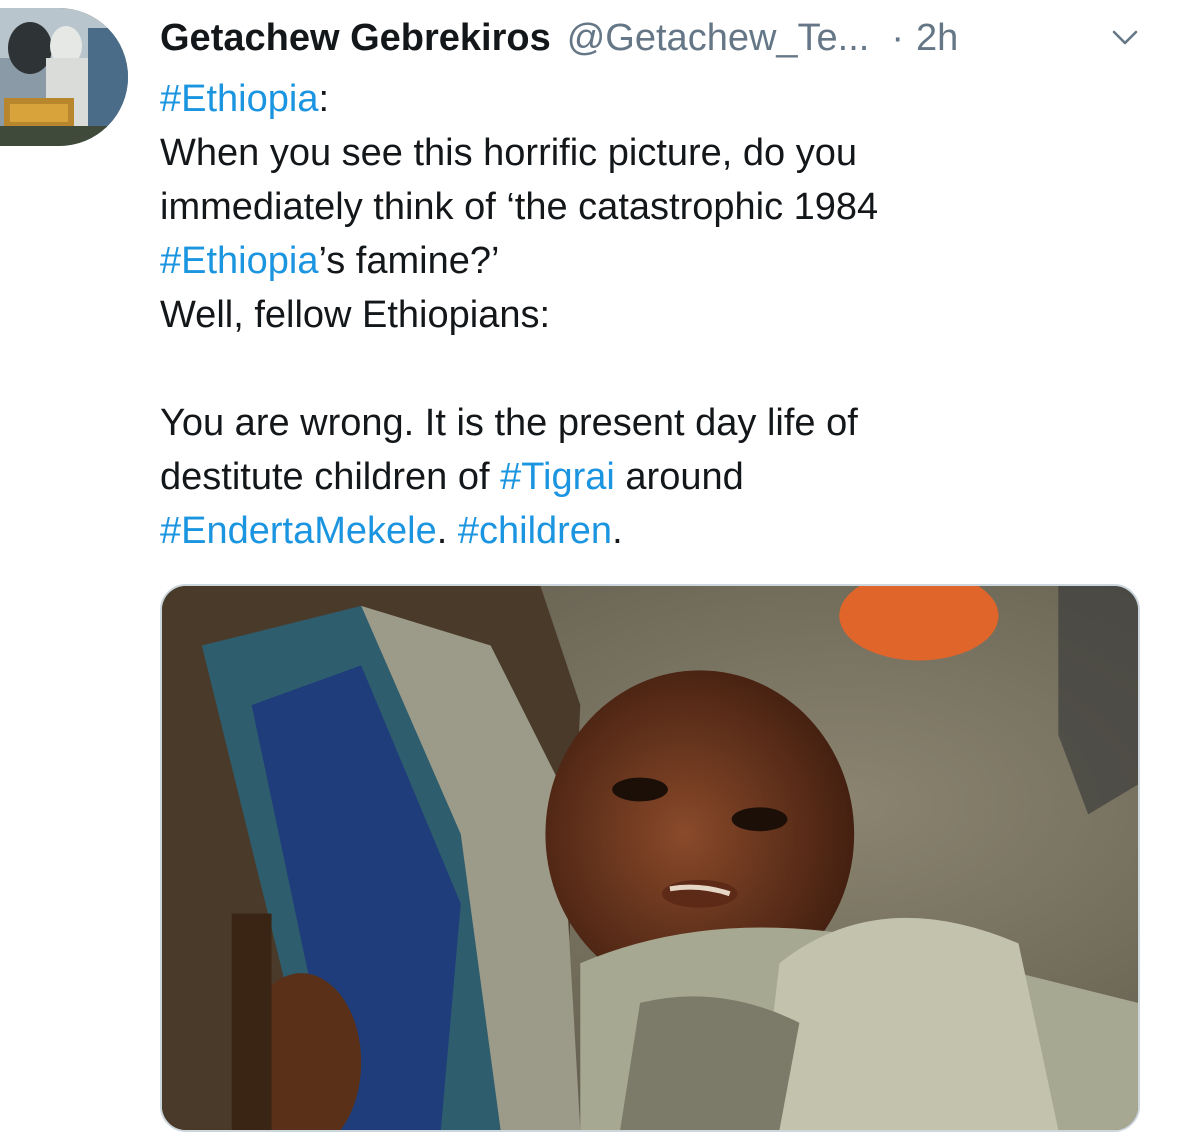  I want to click on hashtag-endertamekele: #EndertaMekele, so click(298, 531).